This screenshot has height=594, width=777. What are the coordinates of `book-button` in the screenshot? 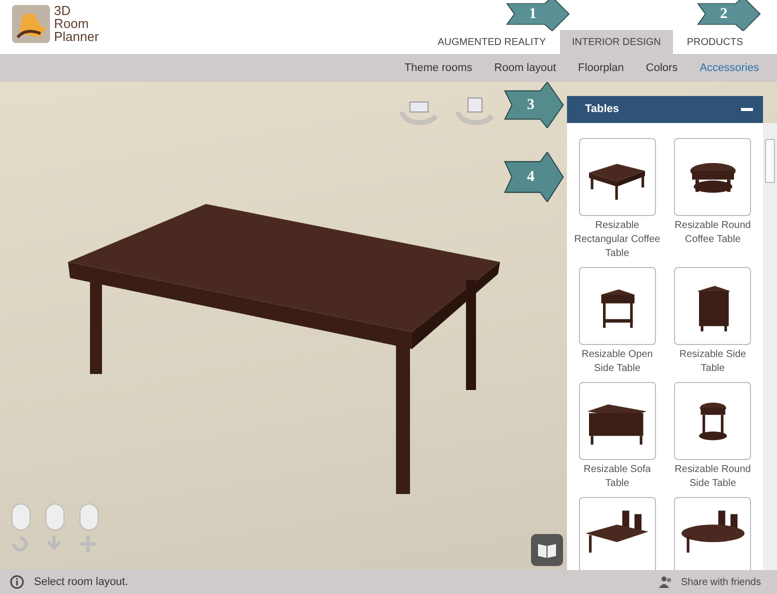 It's located at (547, 550).